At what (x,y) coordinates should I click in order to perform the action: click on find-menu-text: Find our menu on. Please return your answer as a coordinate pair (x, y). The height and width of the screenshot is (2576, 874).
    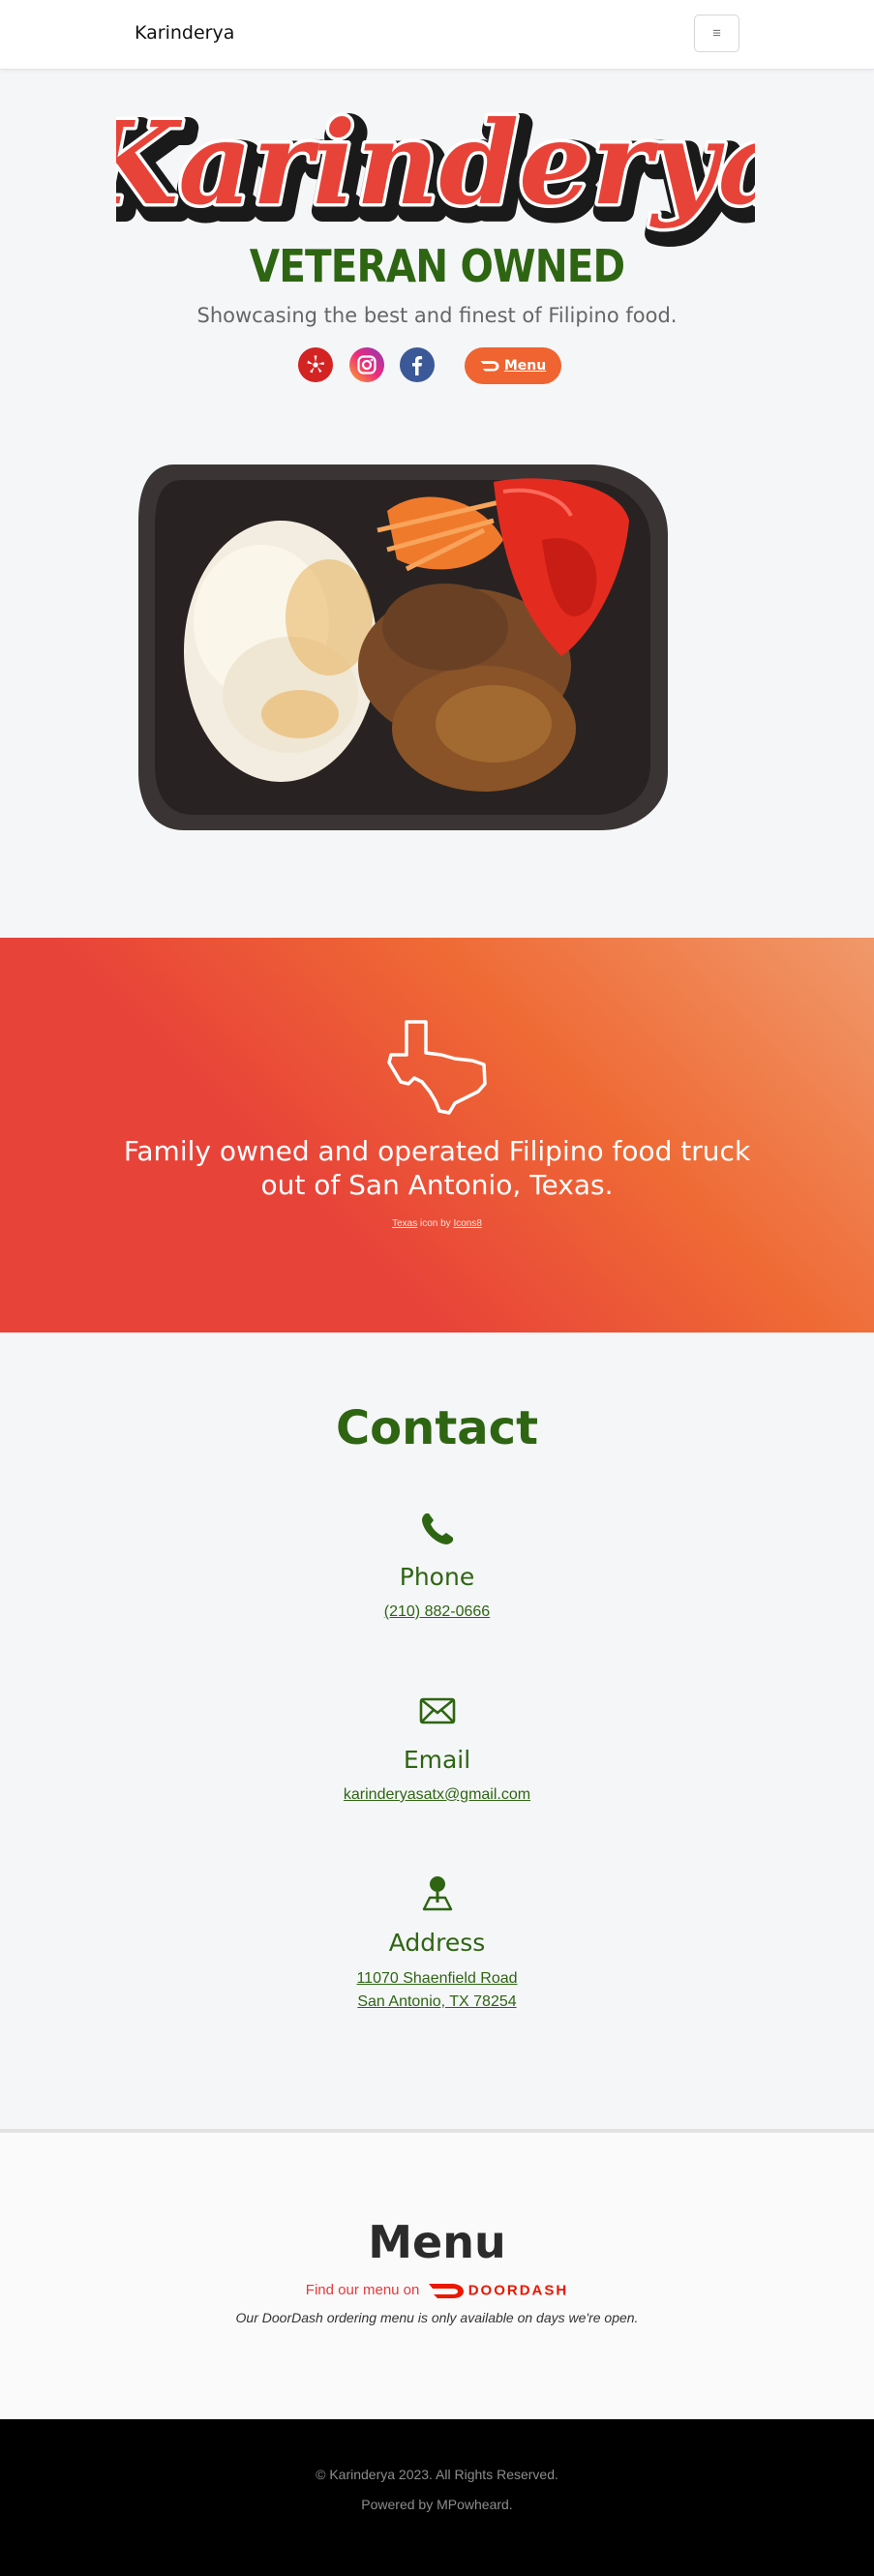
    Looking at the image, I should click on (362, 2290).